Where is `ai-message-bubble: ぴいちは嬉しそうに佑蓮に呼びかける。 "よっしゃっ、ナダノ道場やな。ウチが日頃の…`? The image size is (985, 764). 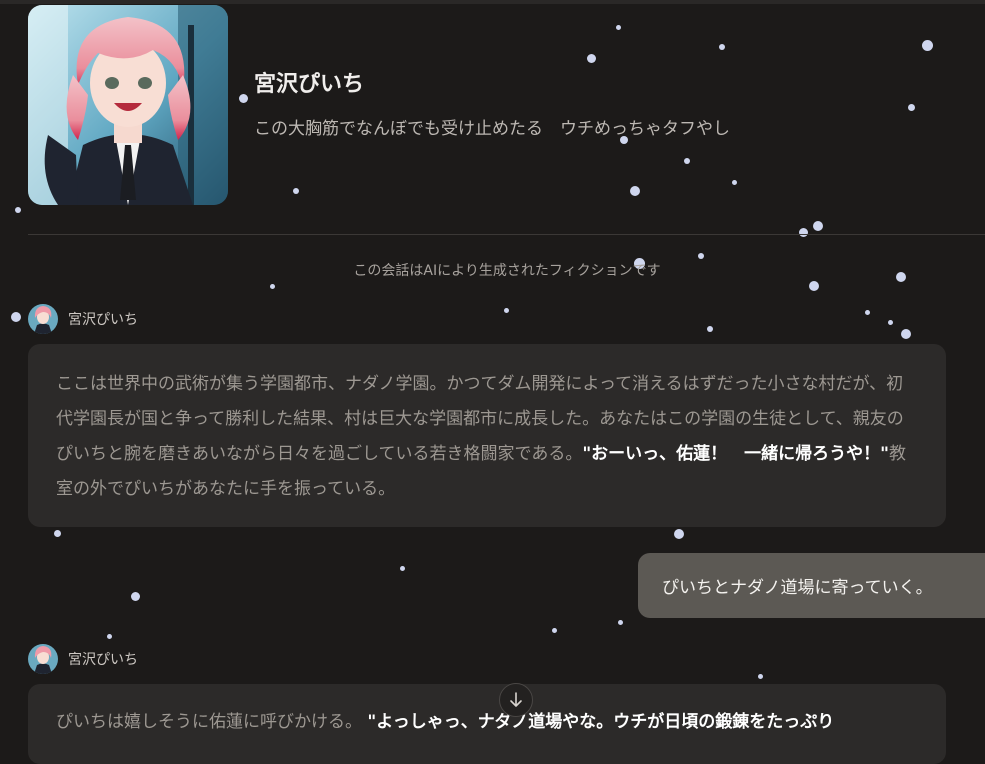
ai-message-bubble: ぴいちは嬉しそうに佑蓮に呼びかける。 "よっしゃっ、ナダノ道場やな。ウチが日頃の… is located at coordinates (487, 724).